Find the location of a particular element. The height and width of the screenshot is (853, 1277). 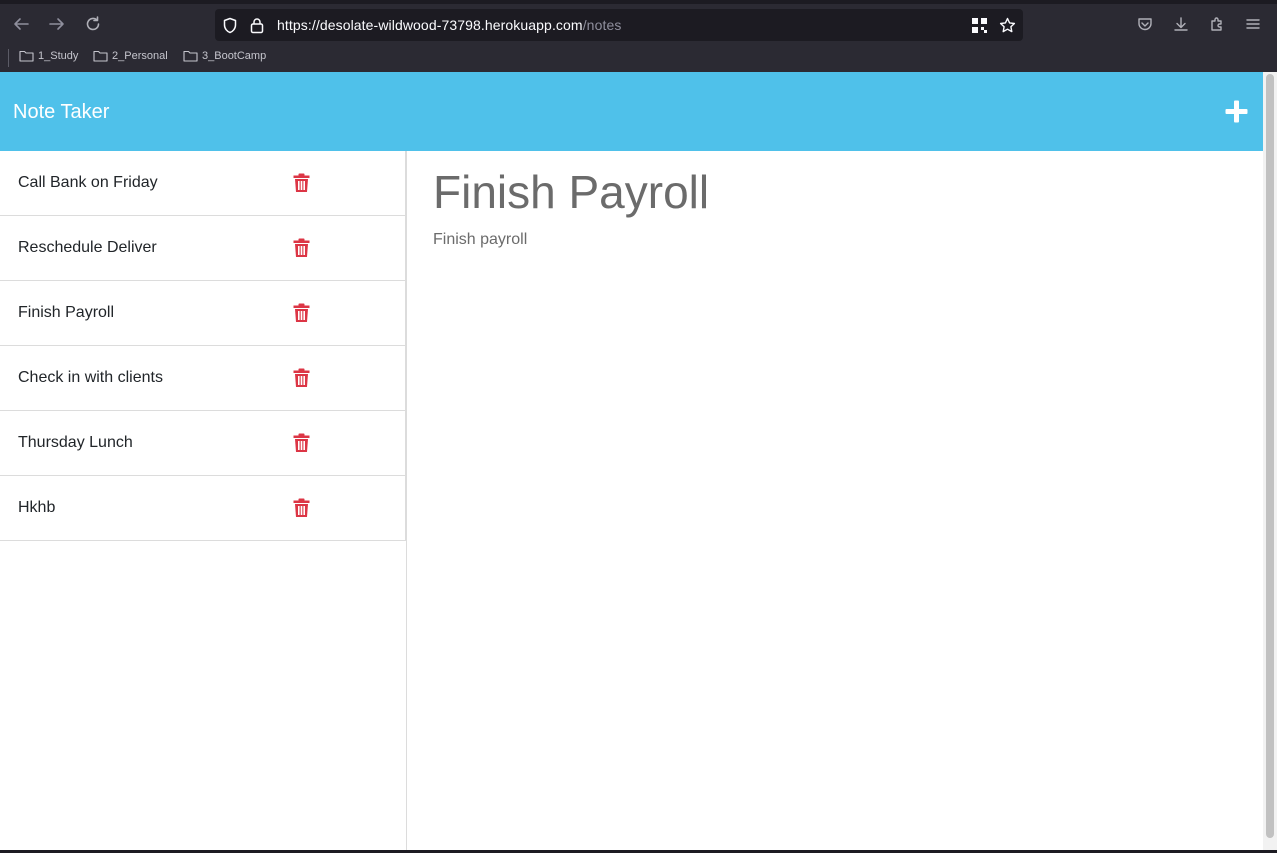

shield-icon is located at coordinates (230, 25).